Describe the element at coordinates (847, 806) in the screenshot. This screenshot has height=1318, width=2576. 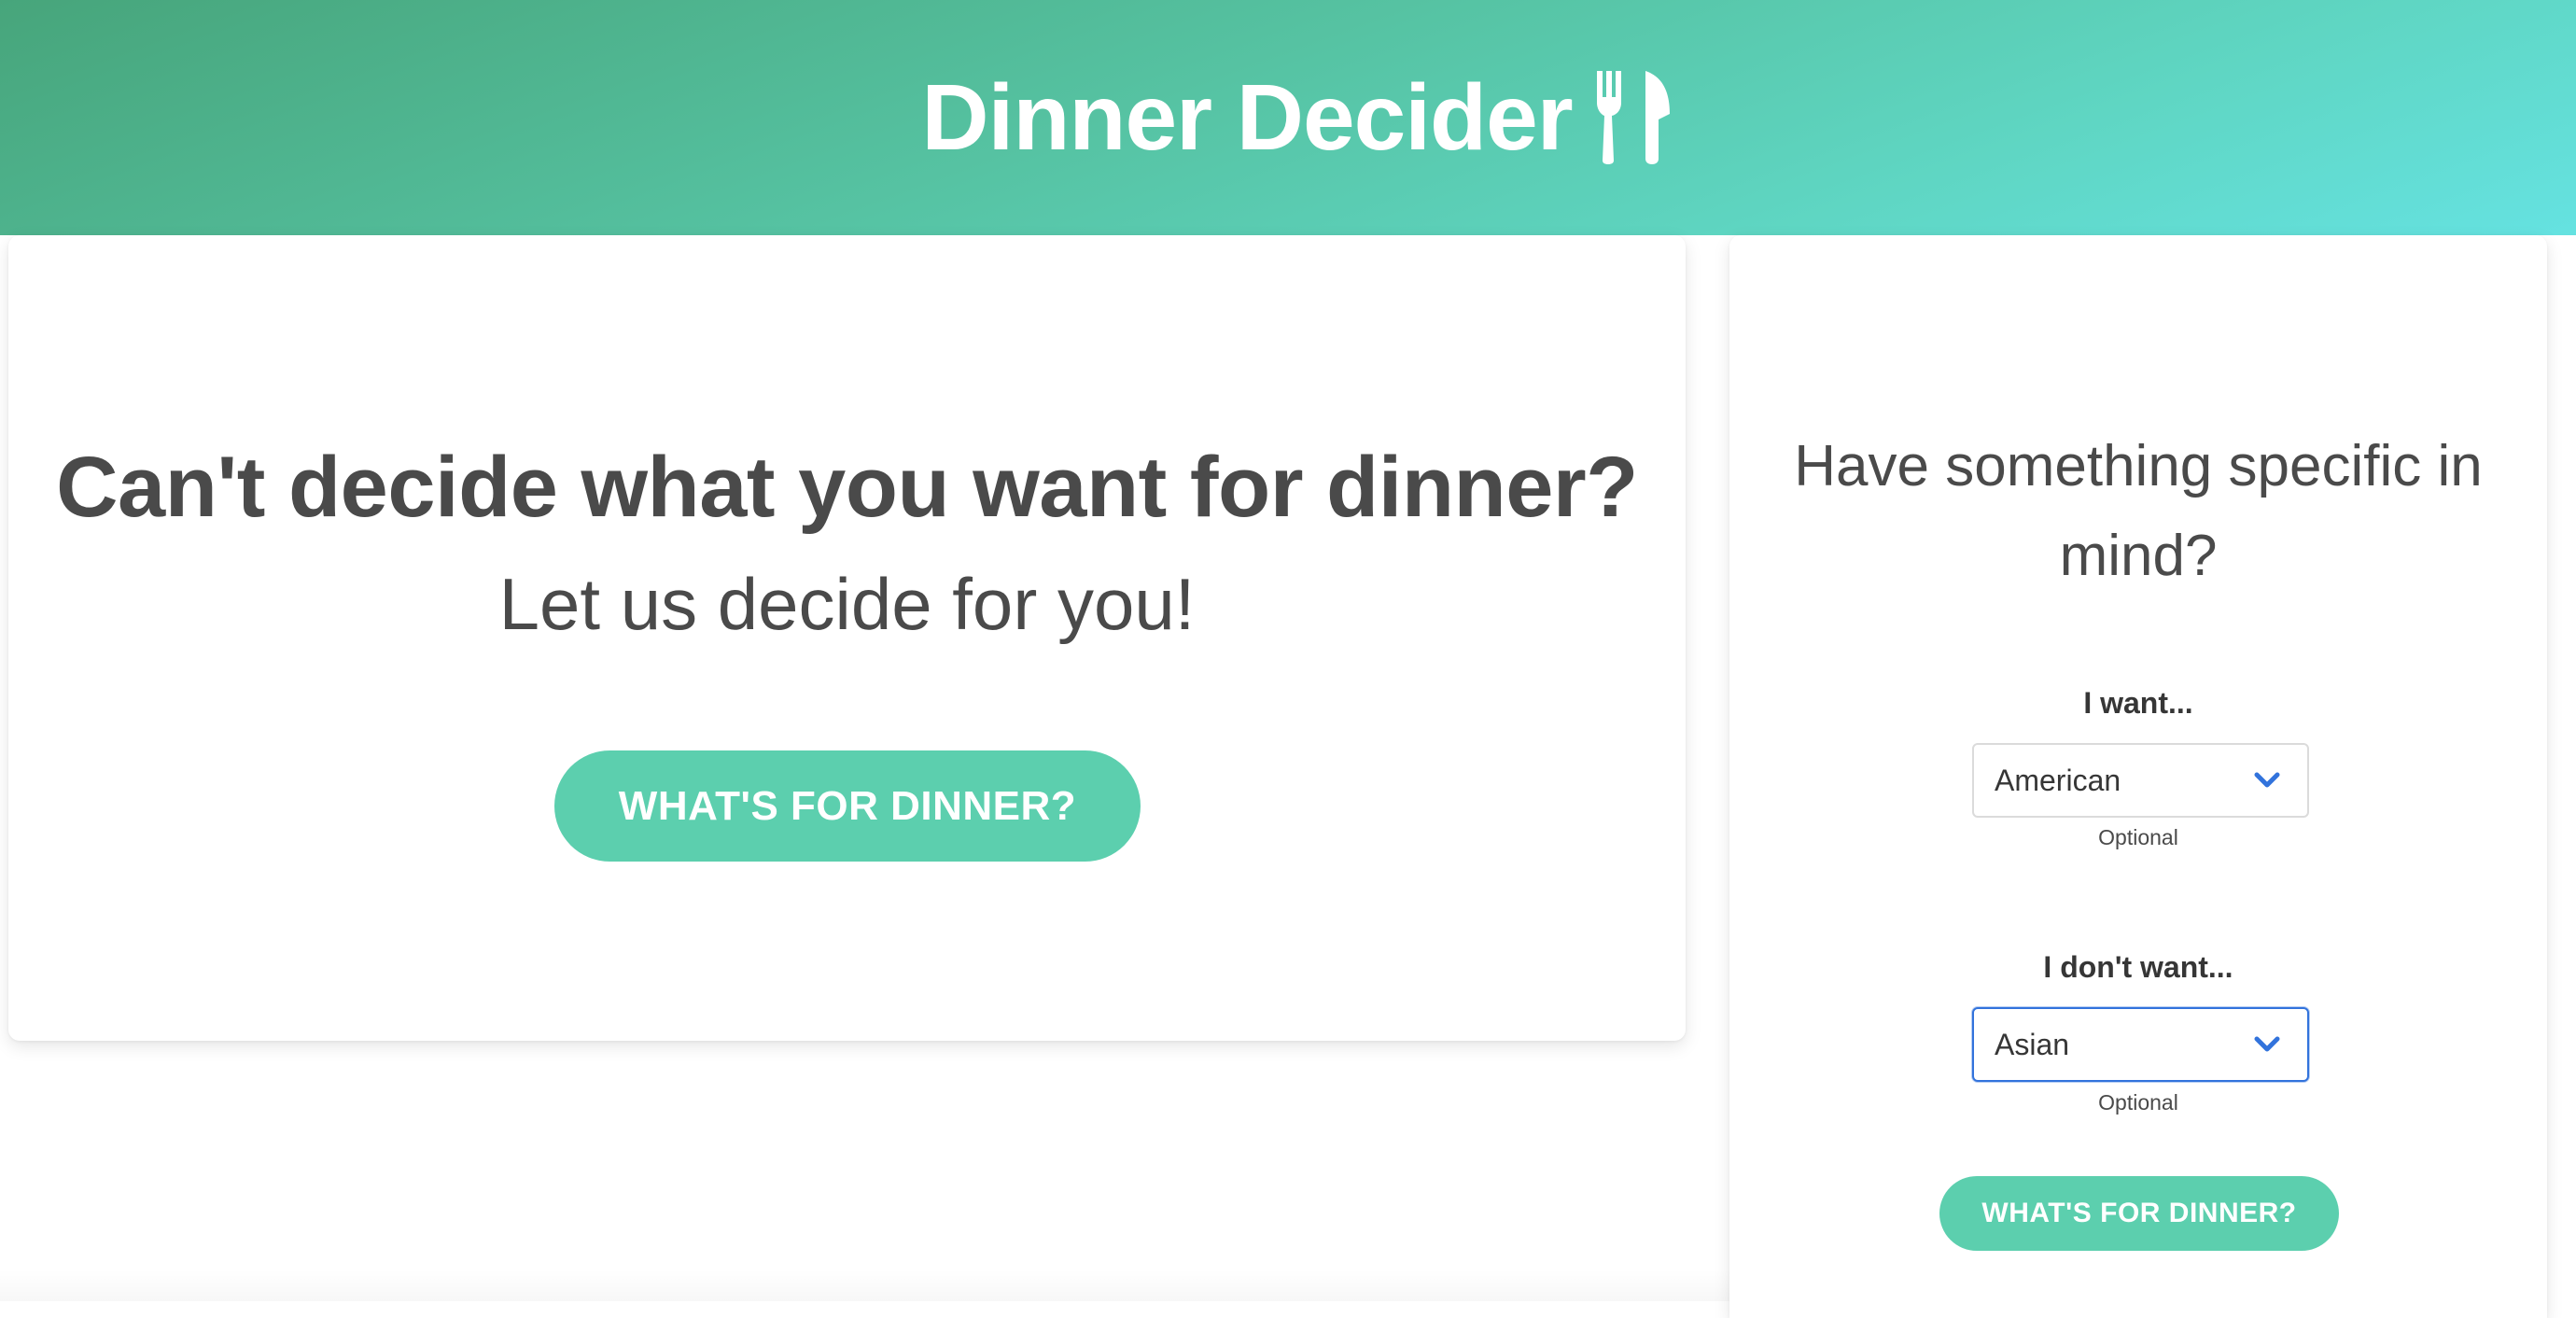
I see `whats-for-dinner-button: WHAT'S FOR DINNER?` at that location.